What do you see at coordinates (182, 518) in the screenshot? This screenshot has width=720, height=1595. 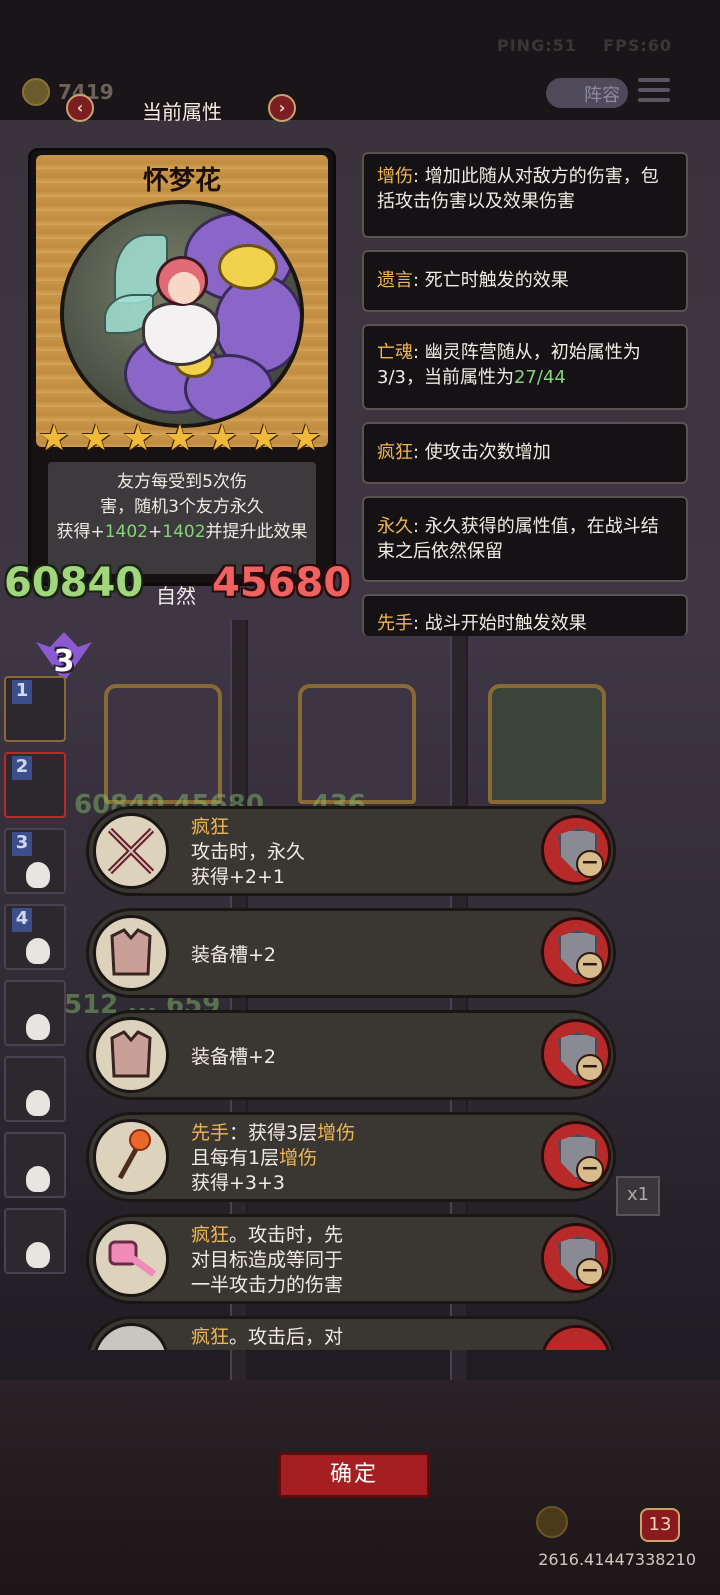 I see `card-description: 友方每受到5次伤 害，随机3个友方永久 获得+1402+1402并提升此效果` at bounding box center [182, 518].